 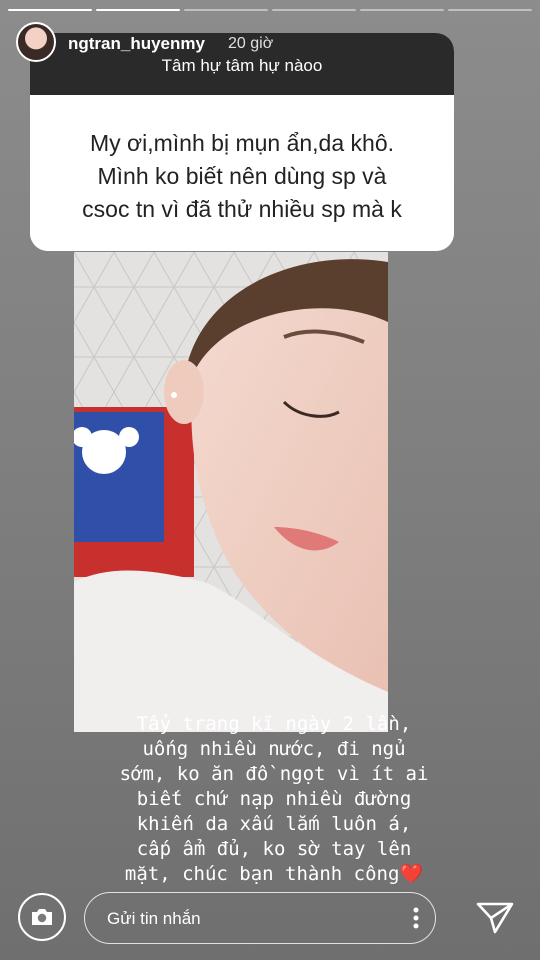 What do you see at coordinates (495, 918) in the screenshot?
I see `send-icon` at bounding box center [495, 918].